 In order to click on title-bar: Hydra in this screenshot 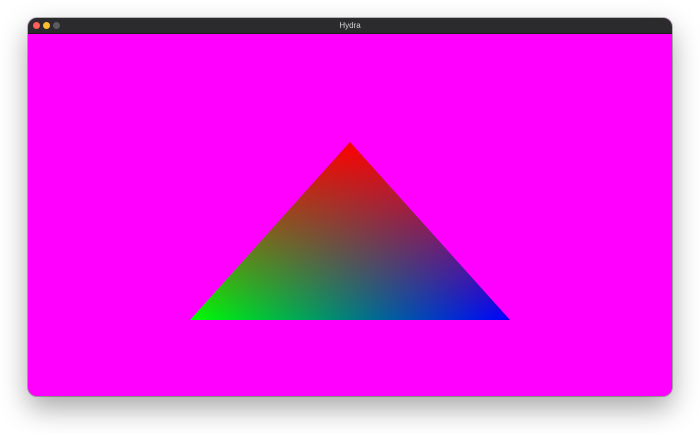, I will do `click(350, 26)`.